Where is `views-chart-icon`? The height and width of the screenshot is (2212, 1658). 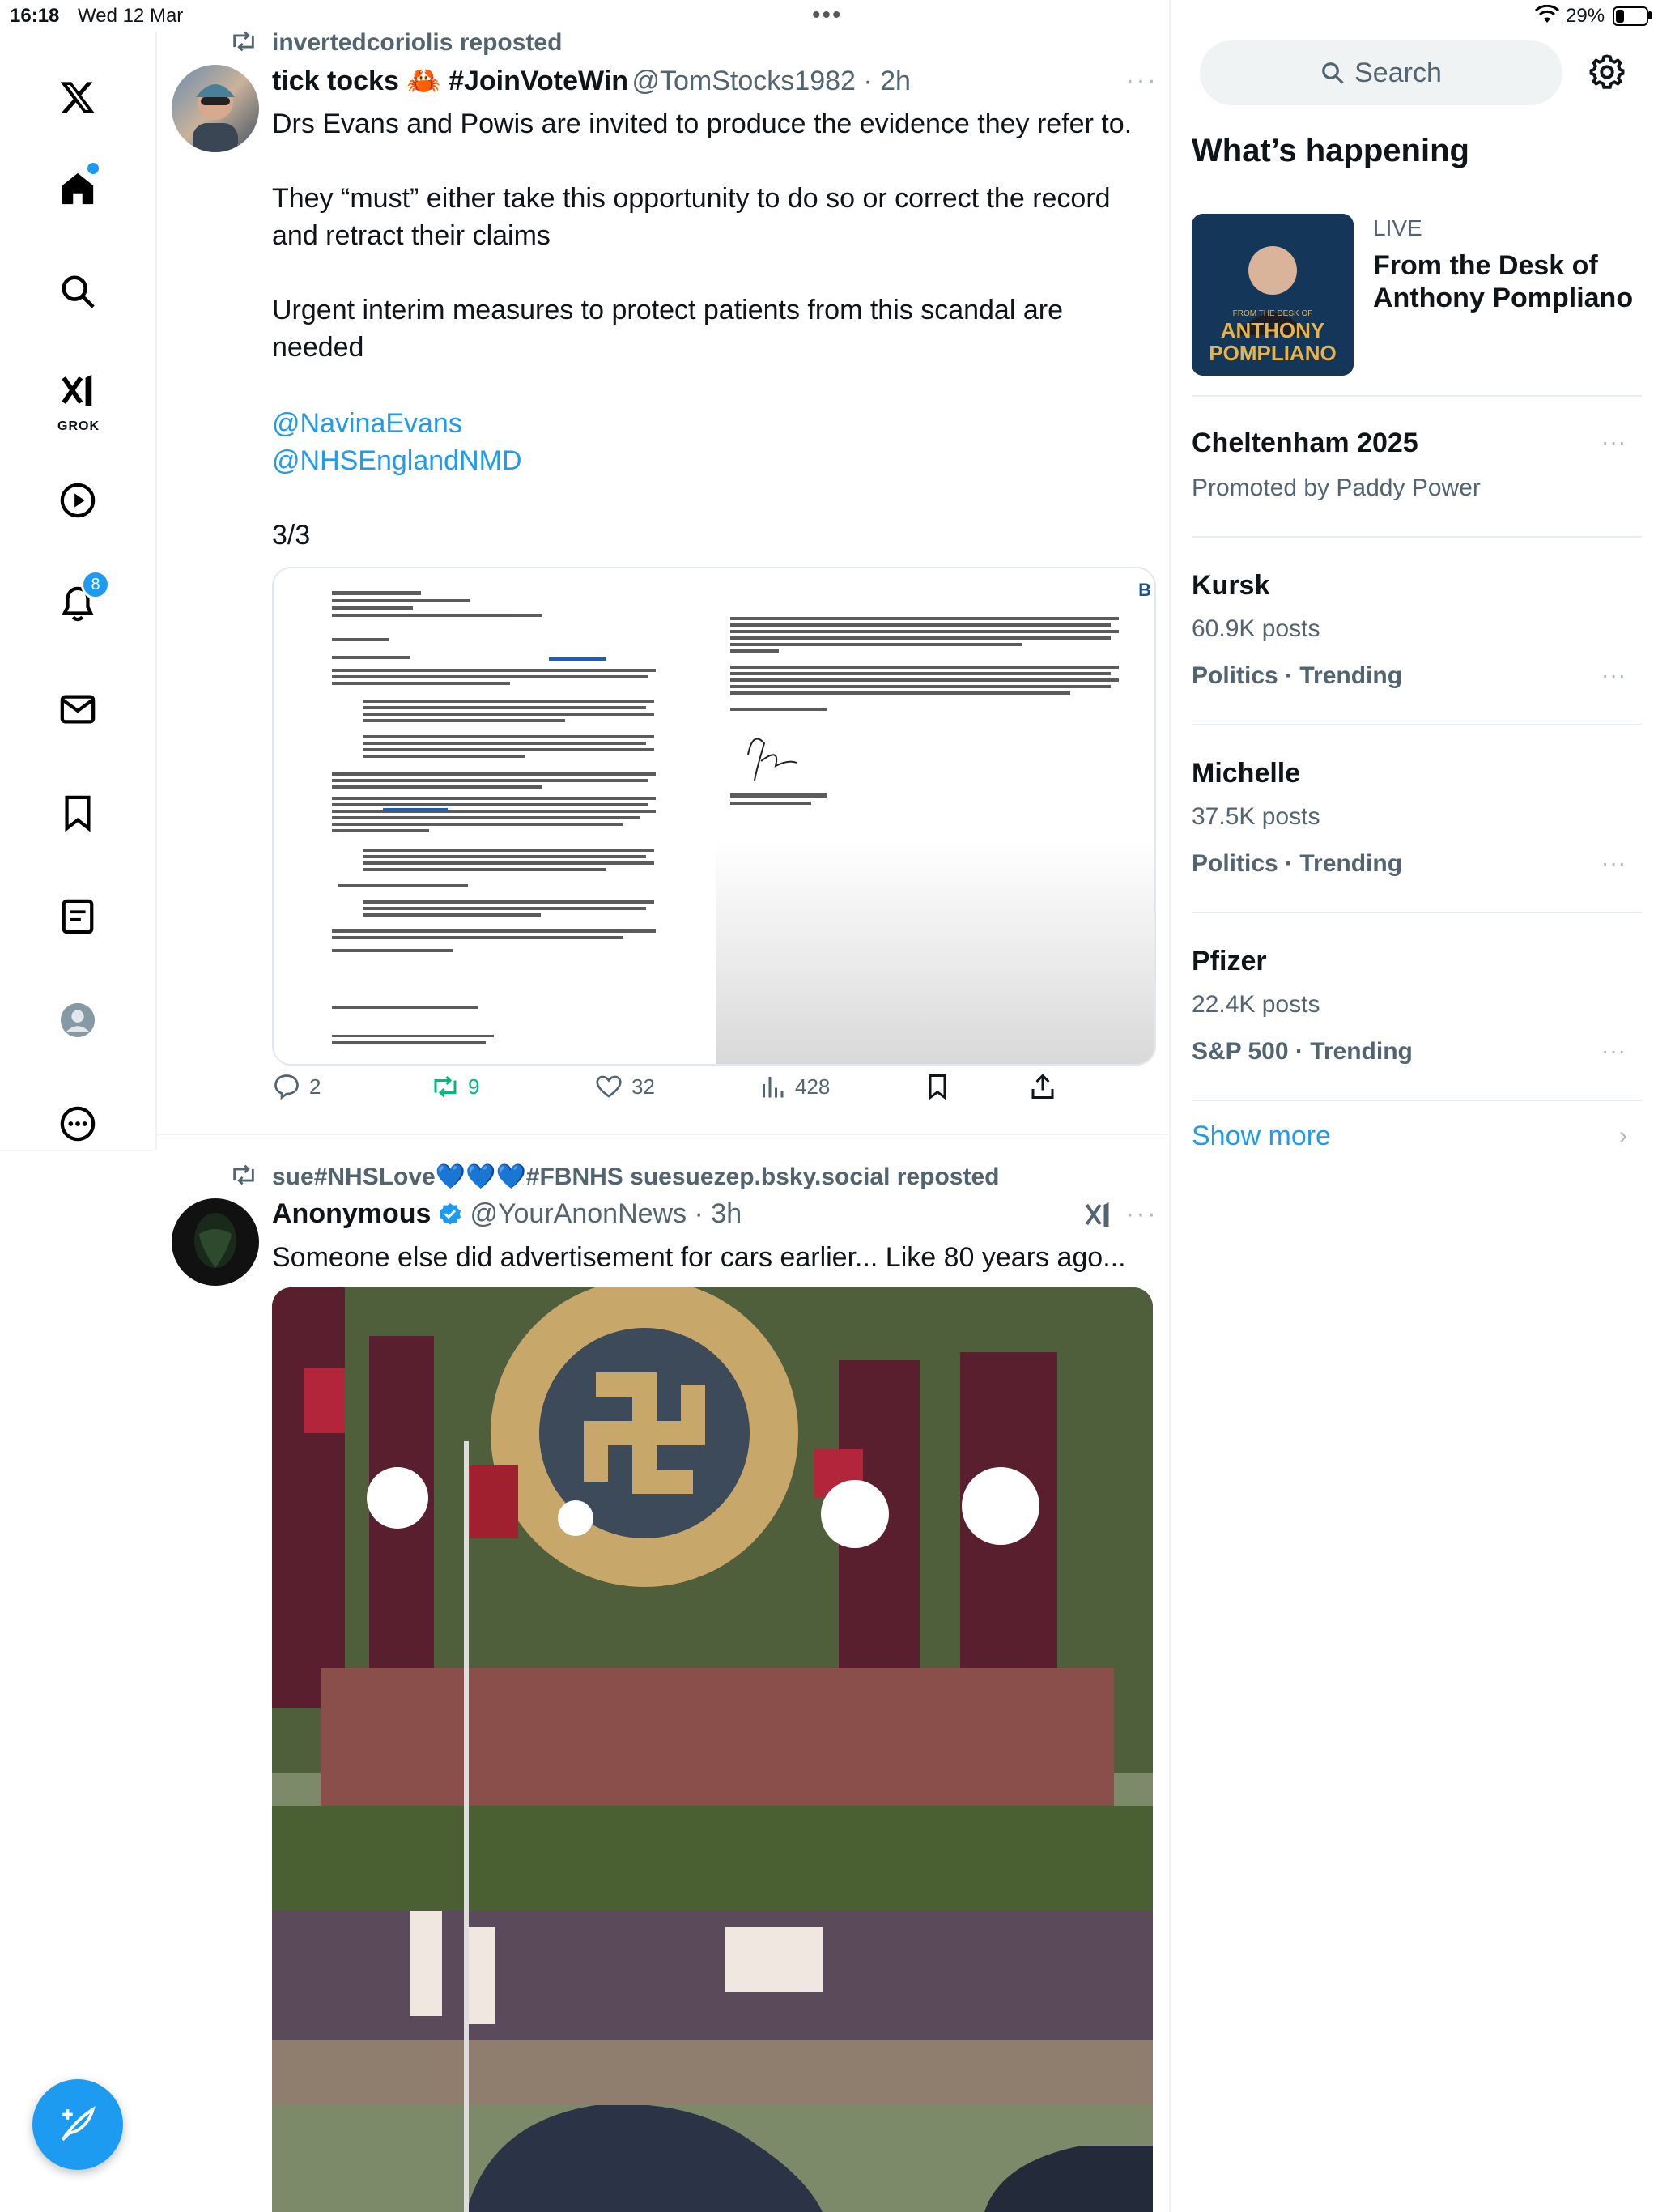 views-chart-icon is located at coordinates (773, 1087).